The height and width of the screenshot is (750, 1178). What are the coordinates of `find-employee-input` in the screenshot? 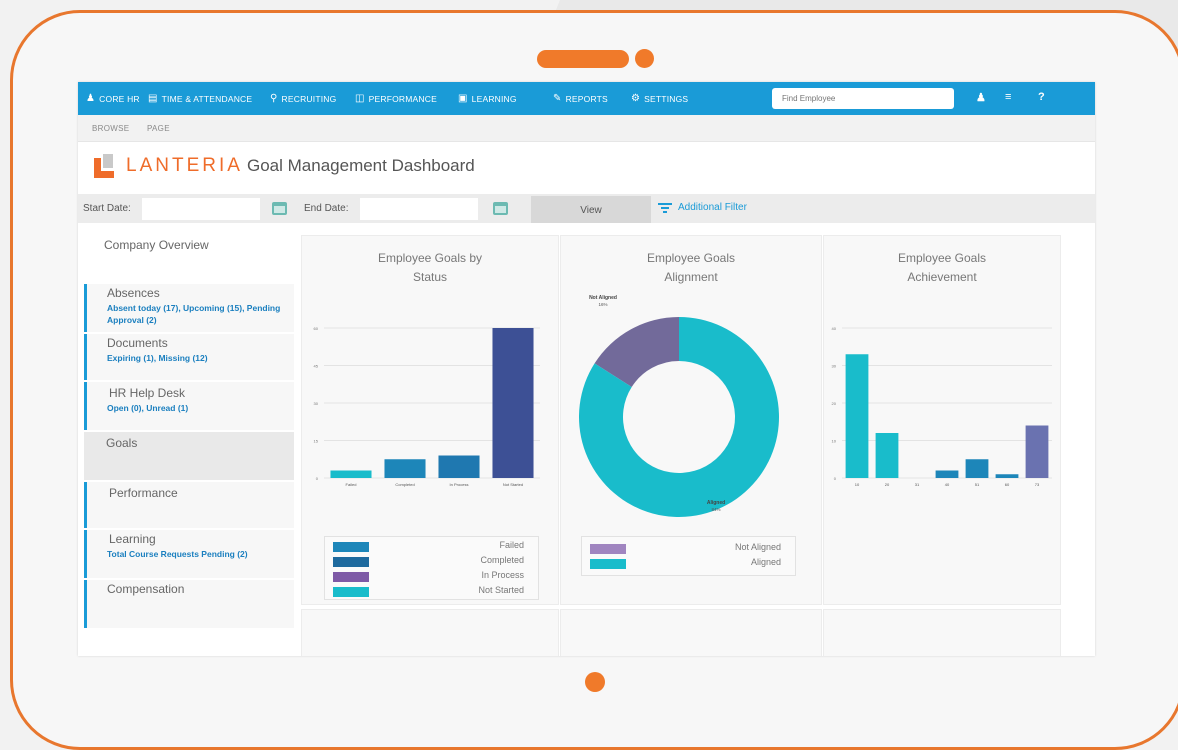 It's located at (863, 98).